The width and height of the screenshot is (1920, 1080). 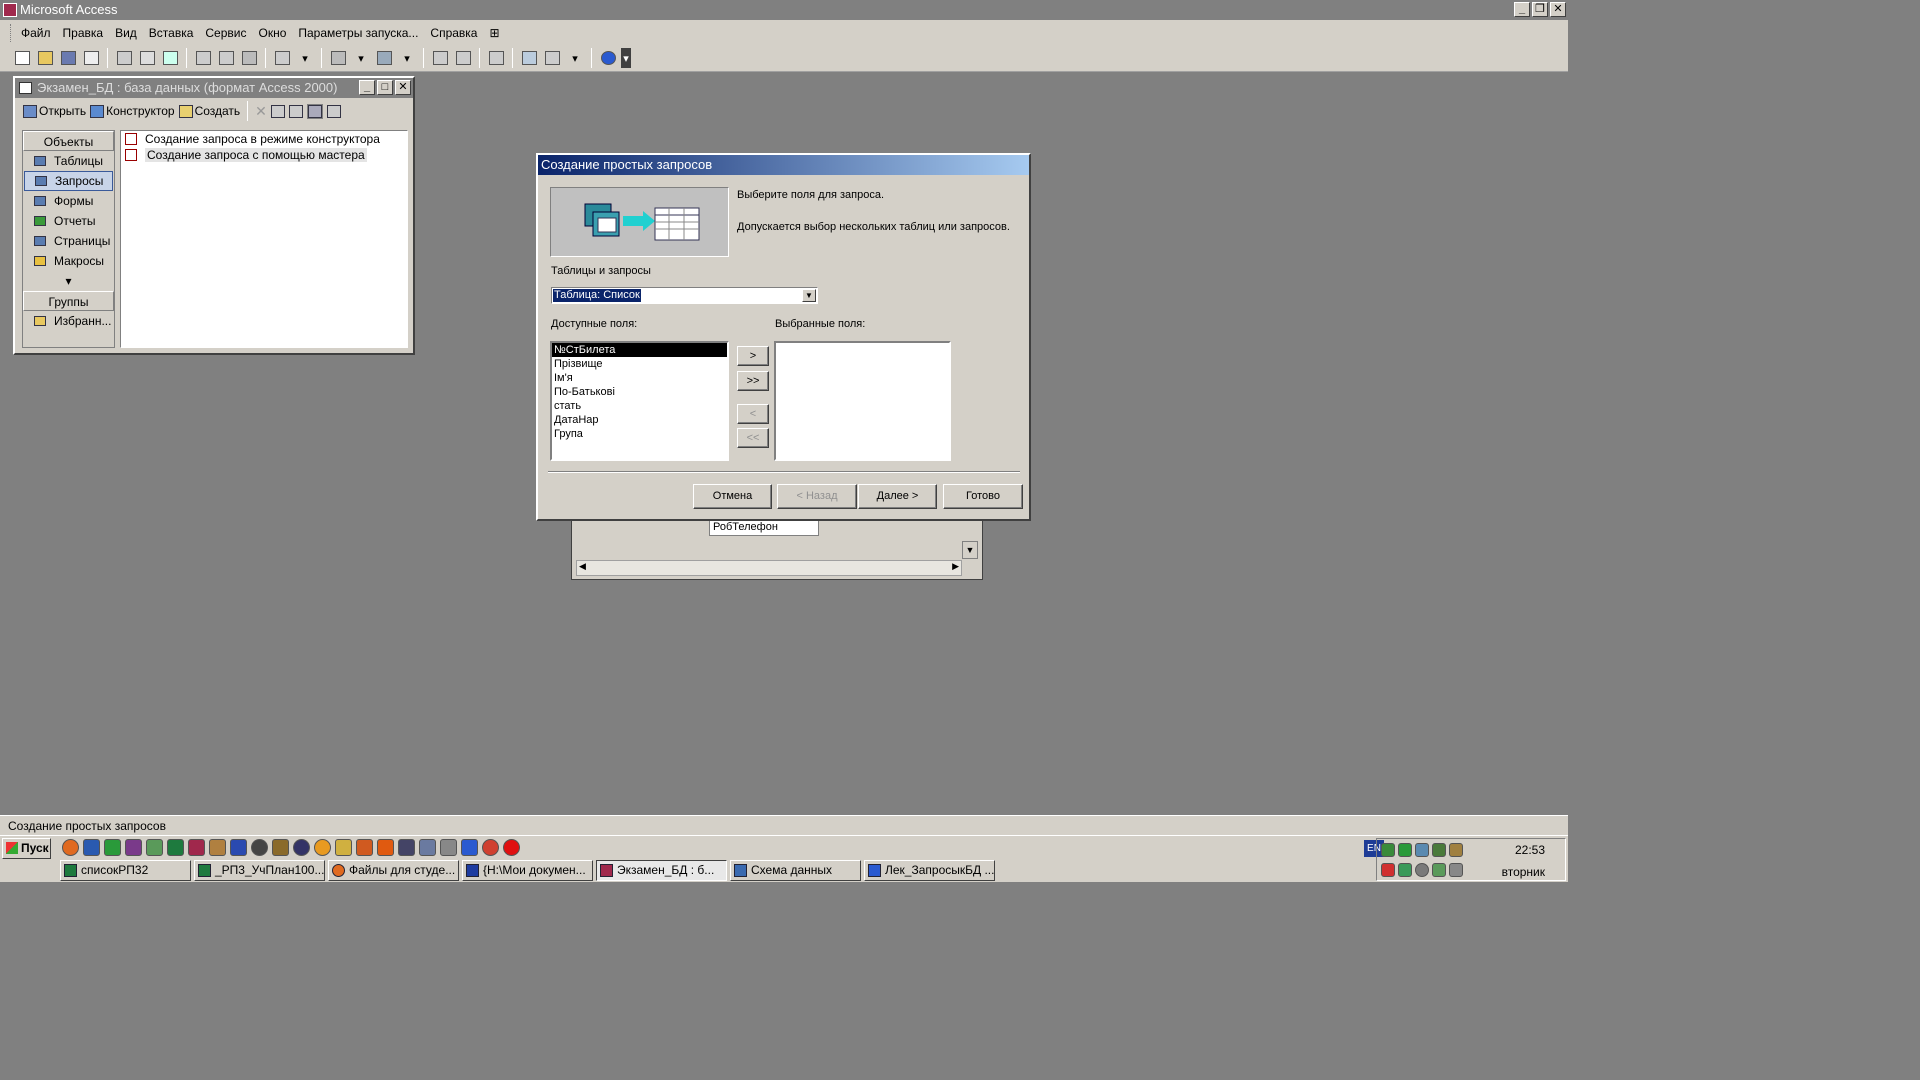 I want to click on menu-grip, so click(x=11, y=32).